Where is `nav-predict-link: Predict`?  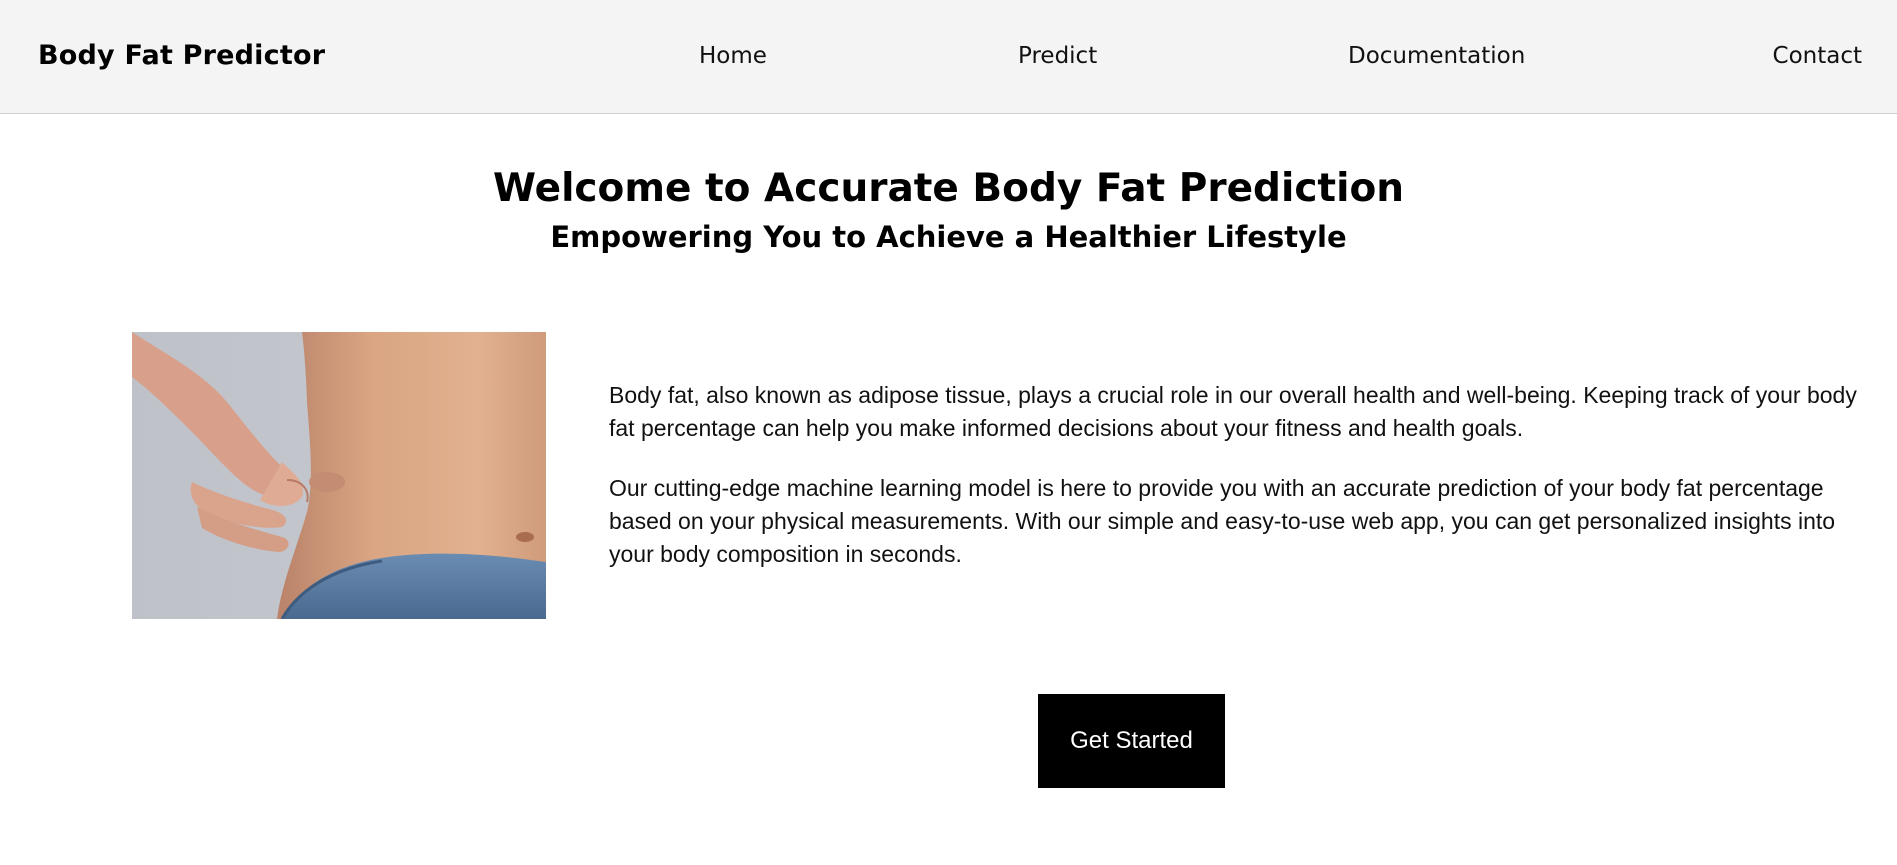
nav-predict-link: Predict is located at coordinates (1057, 56).